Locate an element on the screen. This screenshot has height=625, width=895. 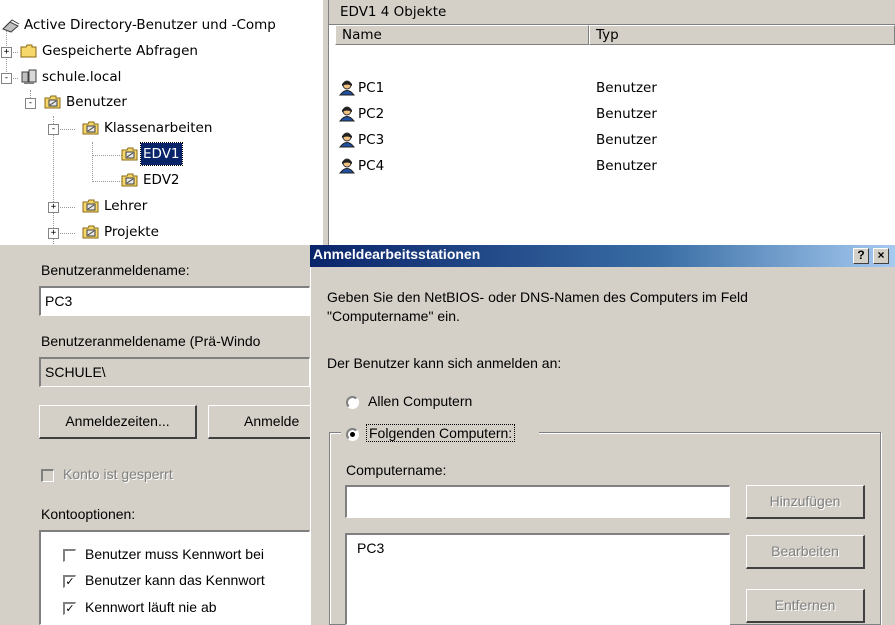
computer-list is located at coordinates (537, 579).